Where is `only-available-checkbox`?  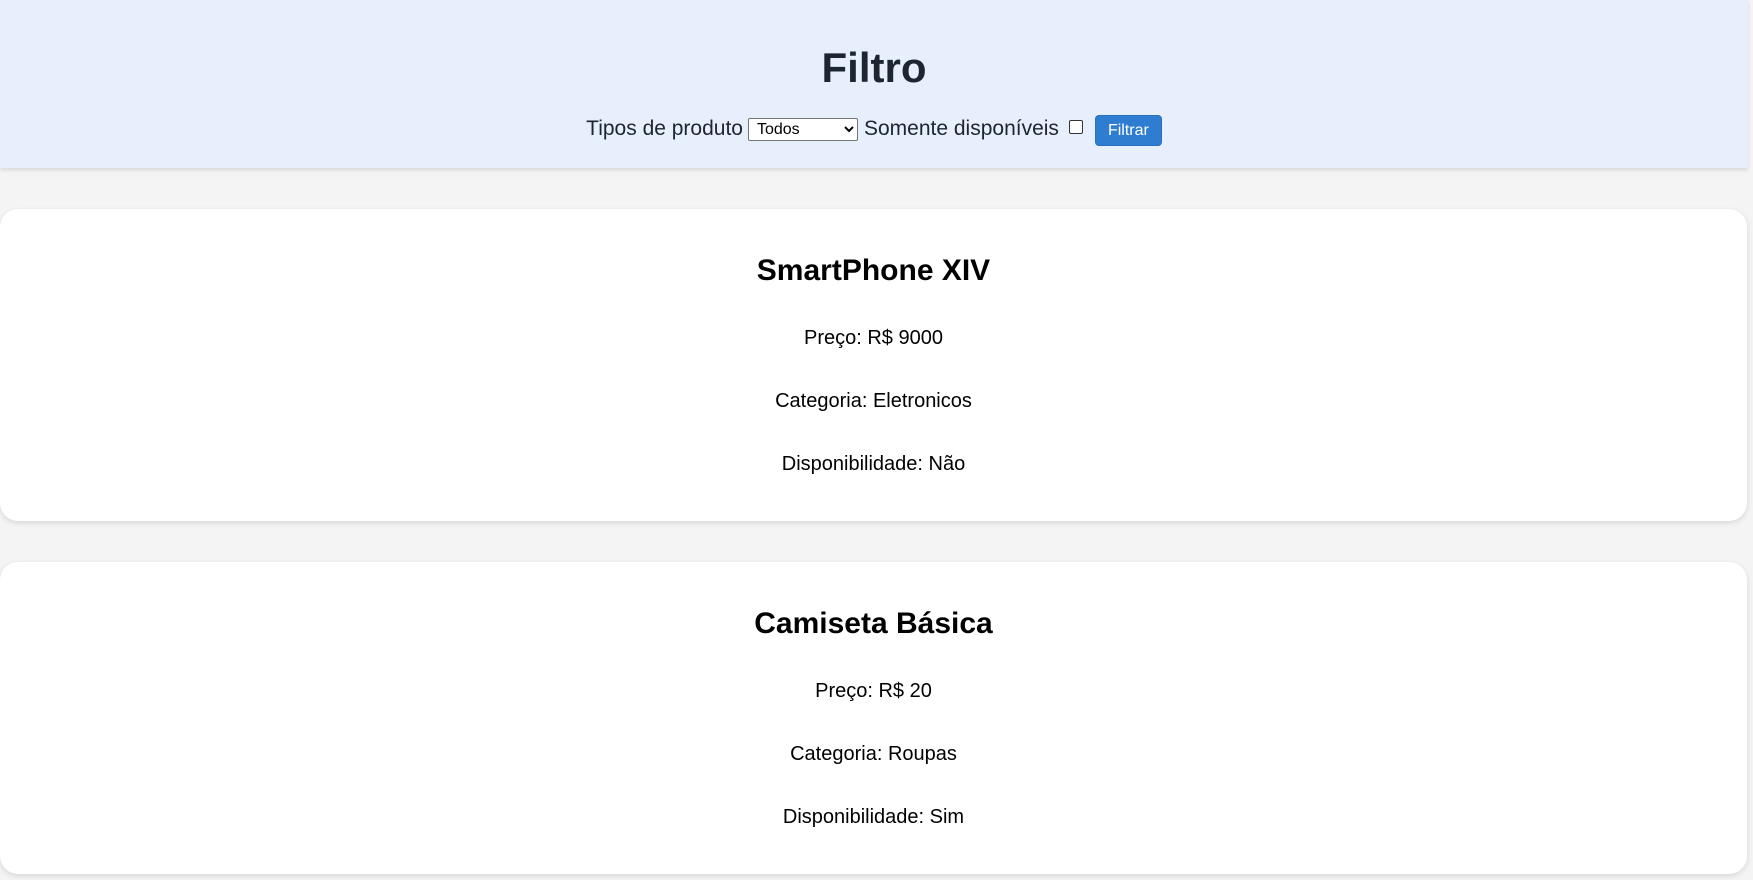 only-available-checkbox is located at coordinates (1075, 127).